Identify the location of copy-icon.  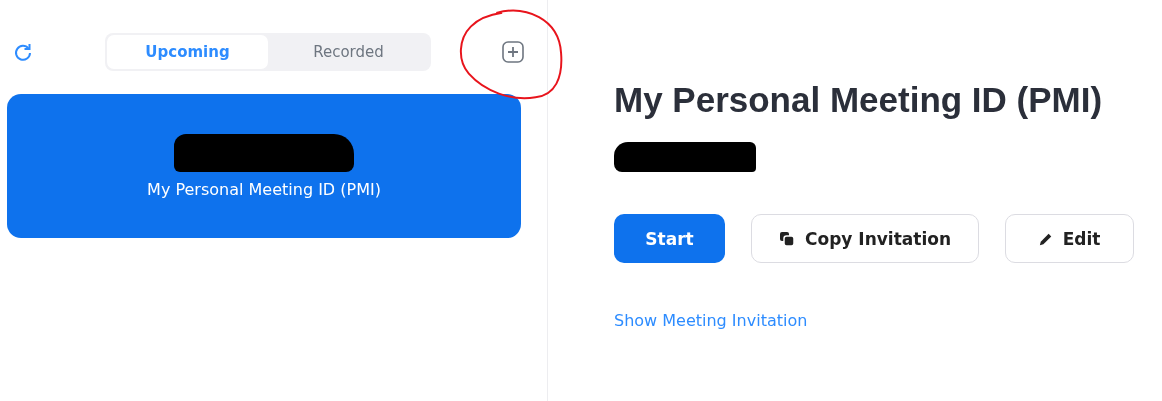
(787, 238).